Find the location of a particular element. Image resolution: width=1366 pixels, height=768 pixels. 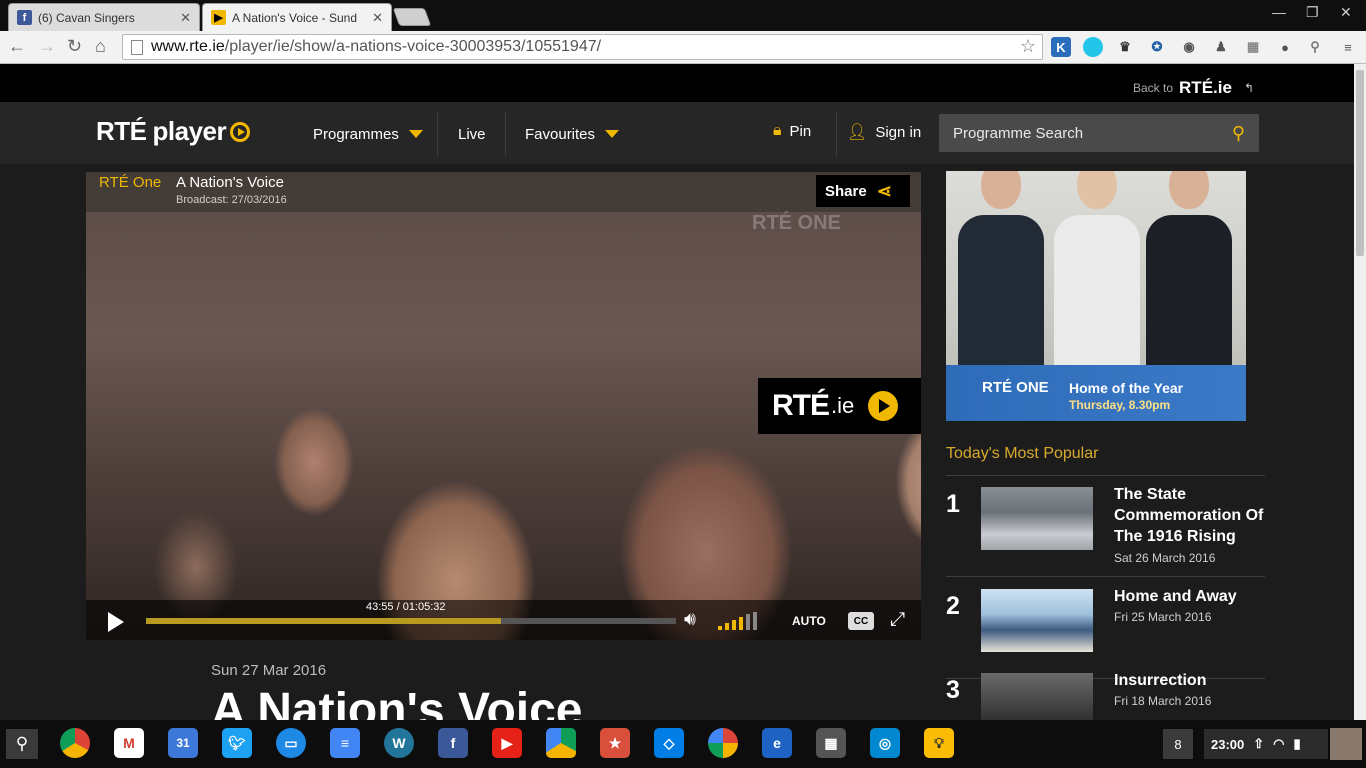

forward-arrow-icon: → is located at coordinates (47, 46).